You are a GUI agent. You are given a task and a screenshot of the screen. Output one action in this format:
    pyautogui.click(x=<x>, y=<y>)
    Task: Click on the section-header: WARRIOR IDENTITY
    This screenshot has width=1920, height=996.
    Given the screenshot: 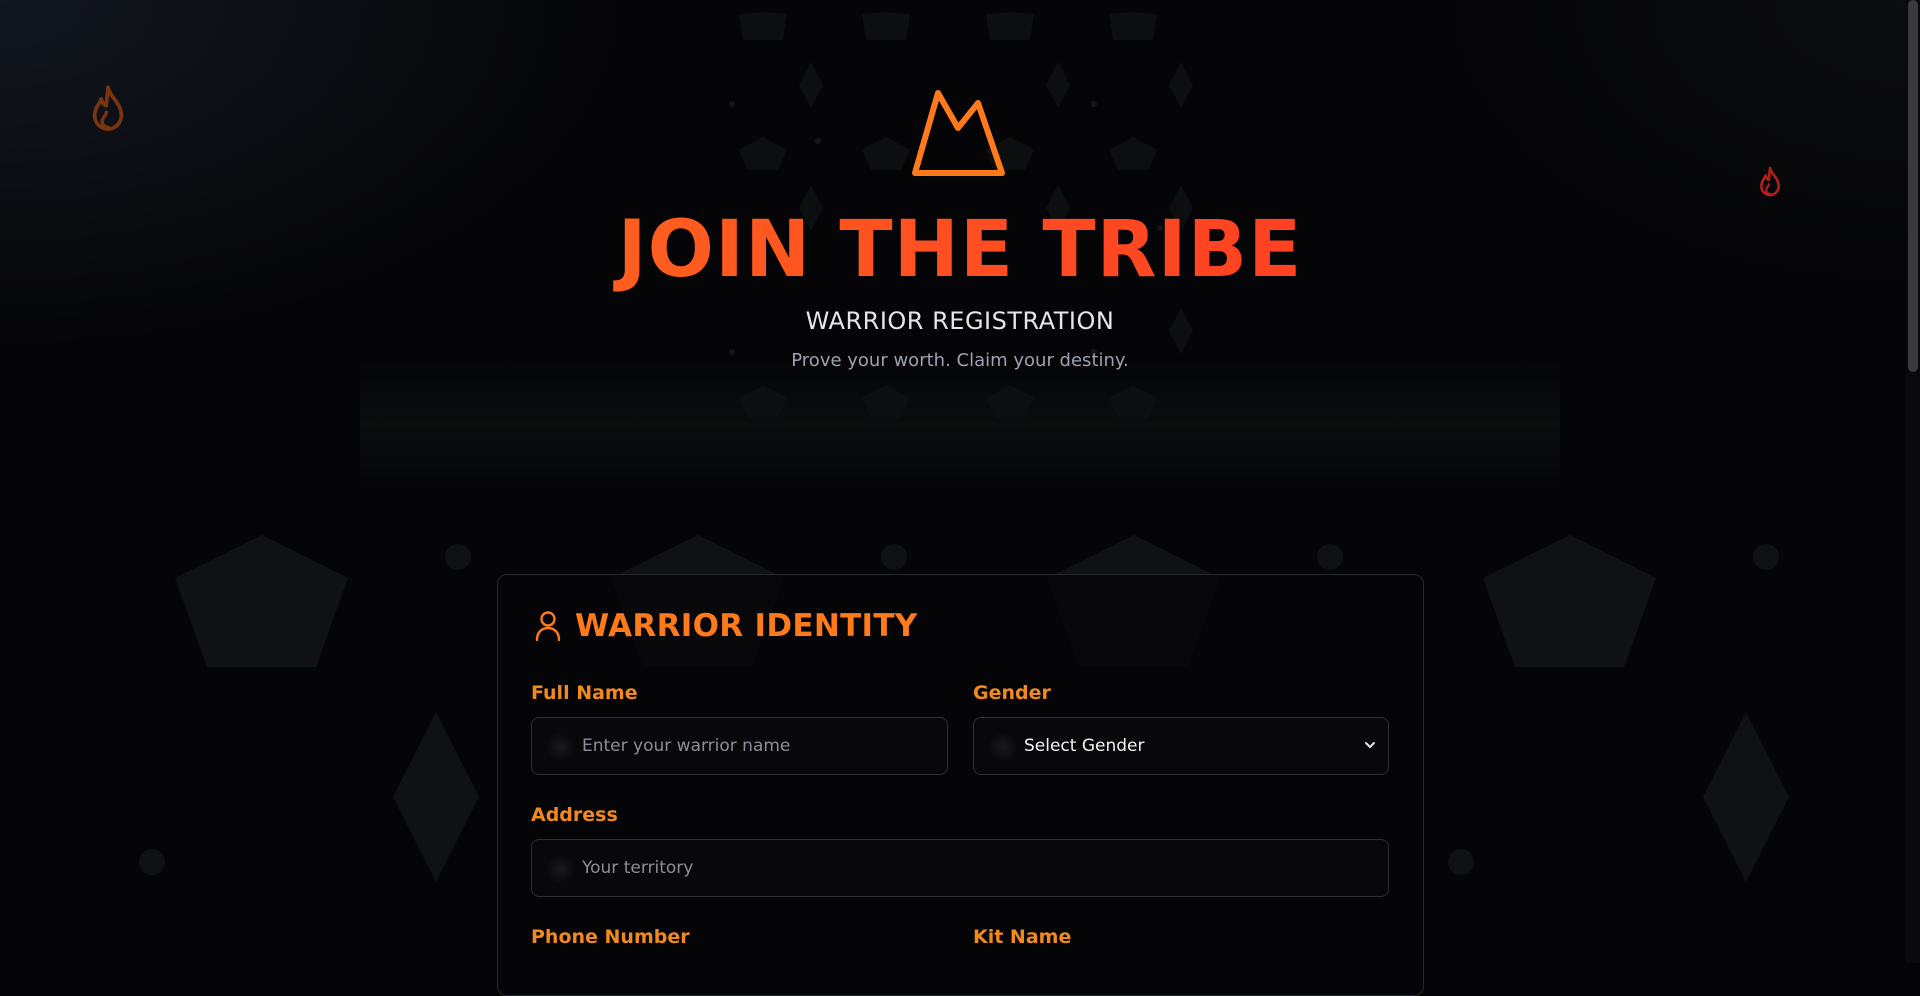 What is the action you would take?
    pyautogui.click(x=726, y=626)
    